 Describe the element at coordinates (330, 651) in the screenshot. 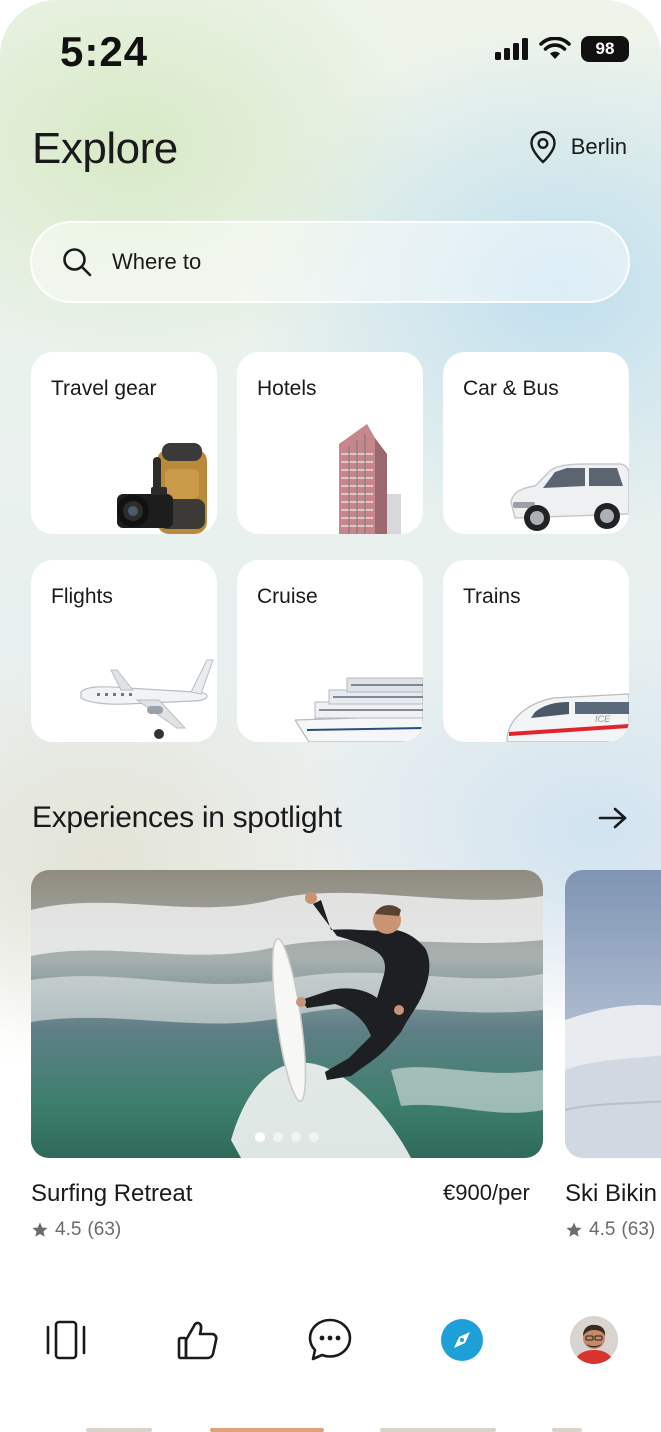

I see `category-cruise: Cruise` at that location.